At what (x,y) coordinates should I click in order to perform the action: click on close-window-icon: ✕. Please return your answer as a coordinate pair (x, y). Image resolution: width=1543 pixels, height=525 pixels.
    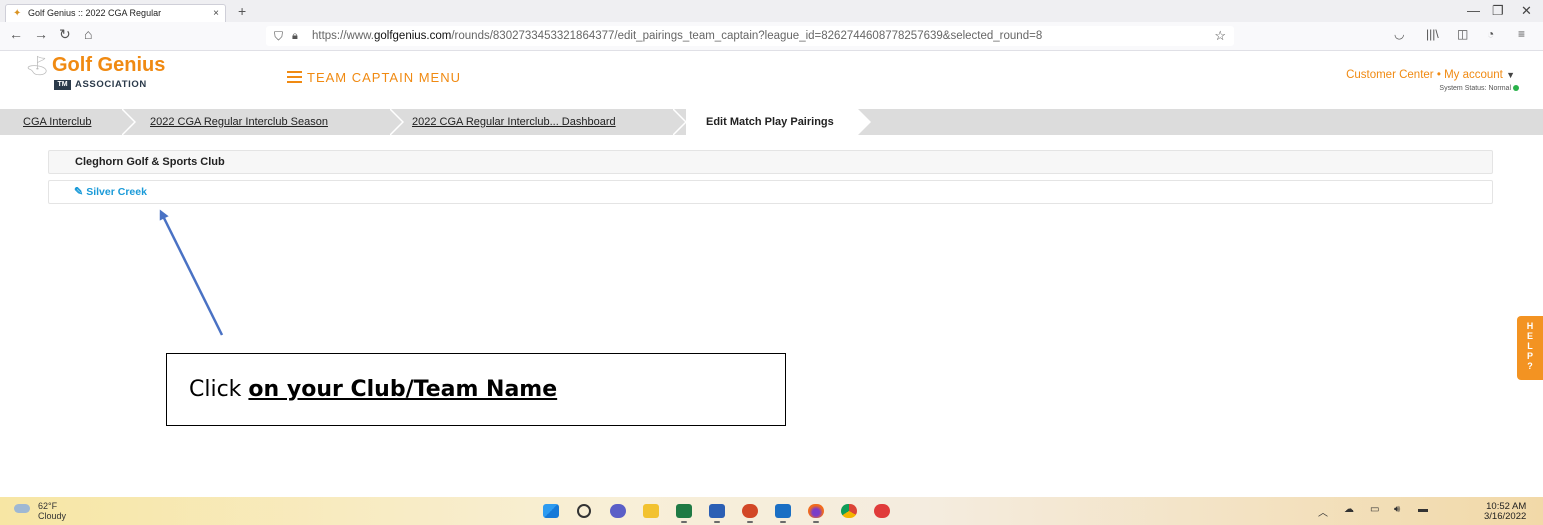
    Looking at the image, I should click on (1526, 11).